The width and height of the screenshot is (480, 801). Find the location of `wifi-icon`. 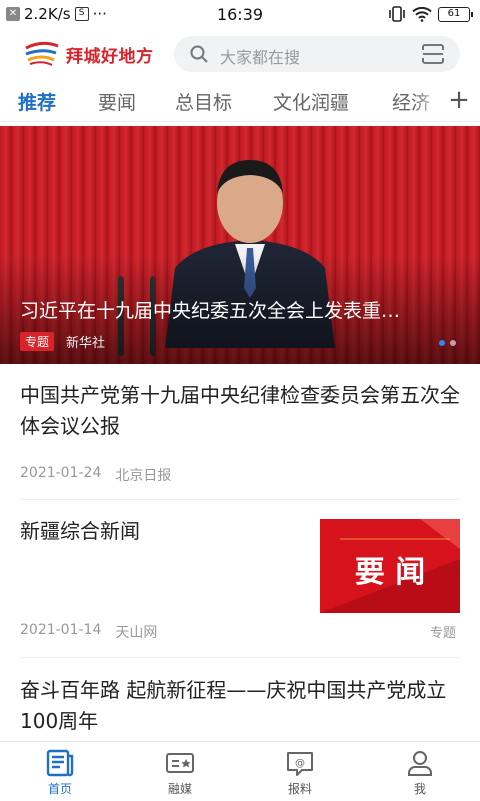

wifi-icon is located at coordinates (422, 14).